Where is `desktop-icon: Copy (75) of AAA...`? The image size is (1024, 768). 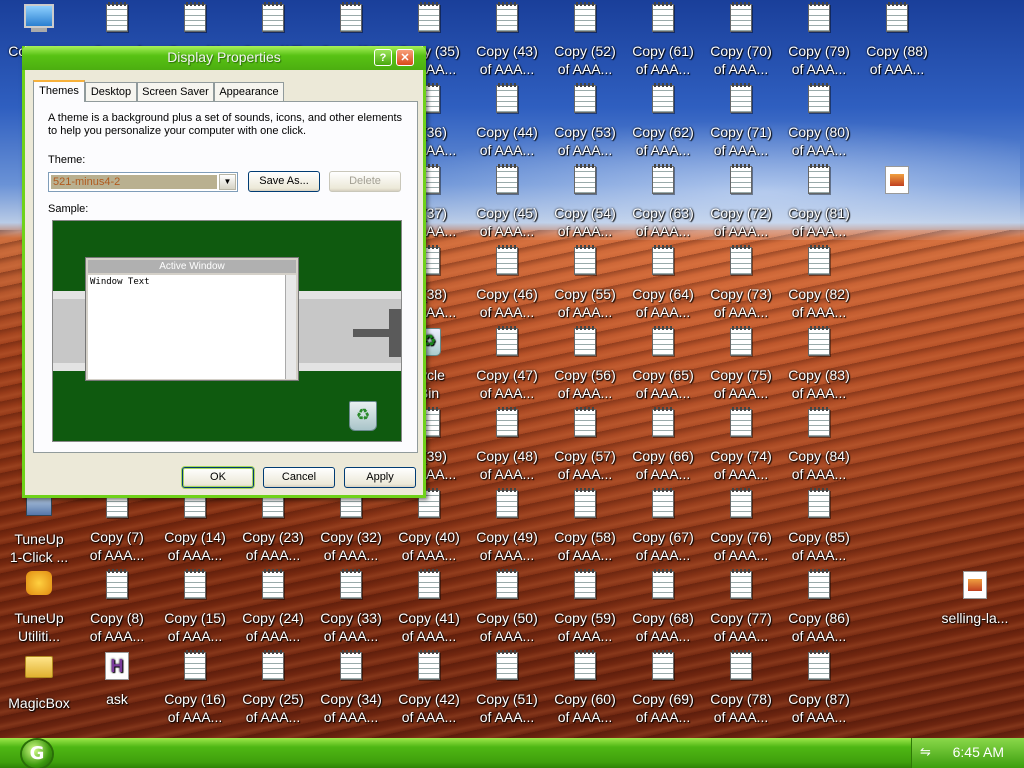 desktop-icon: Copy (75) of AAA... is located at coordinates (741, 364).